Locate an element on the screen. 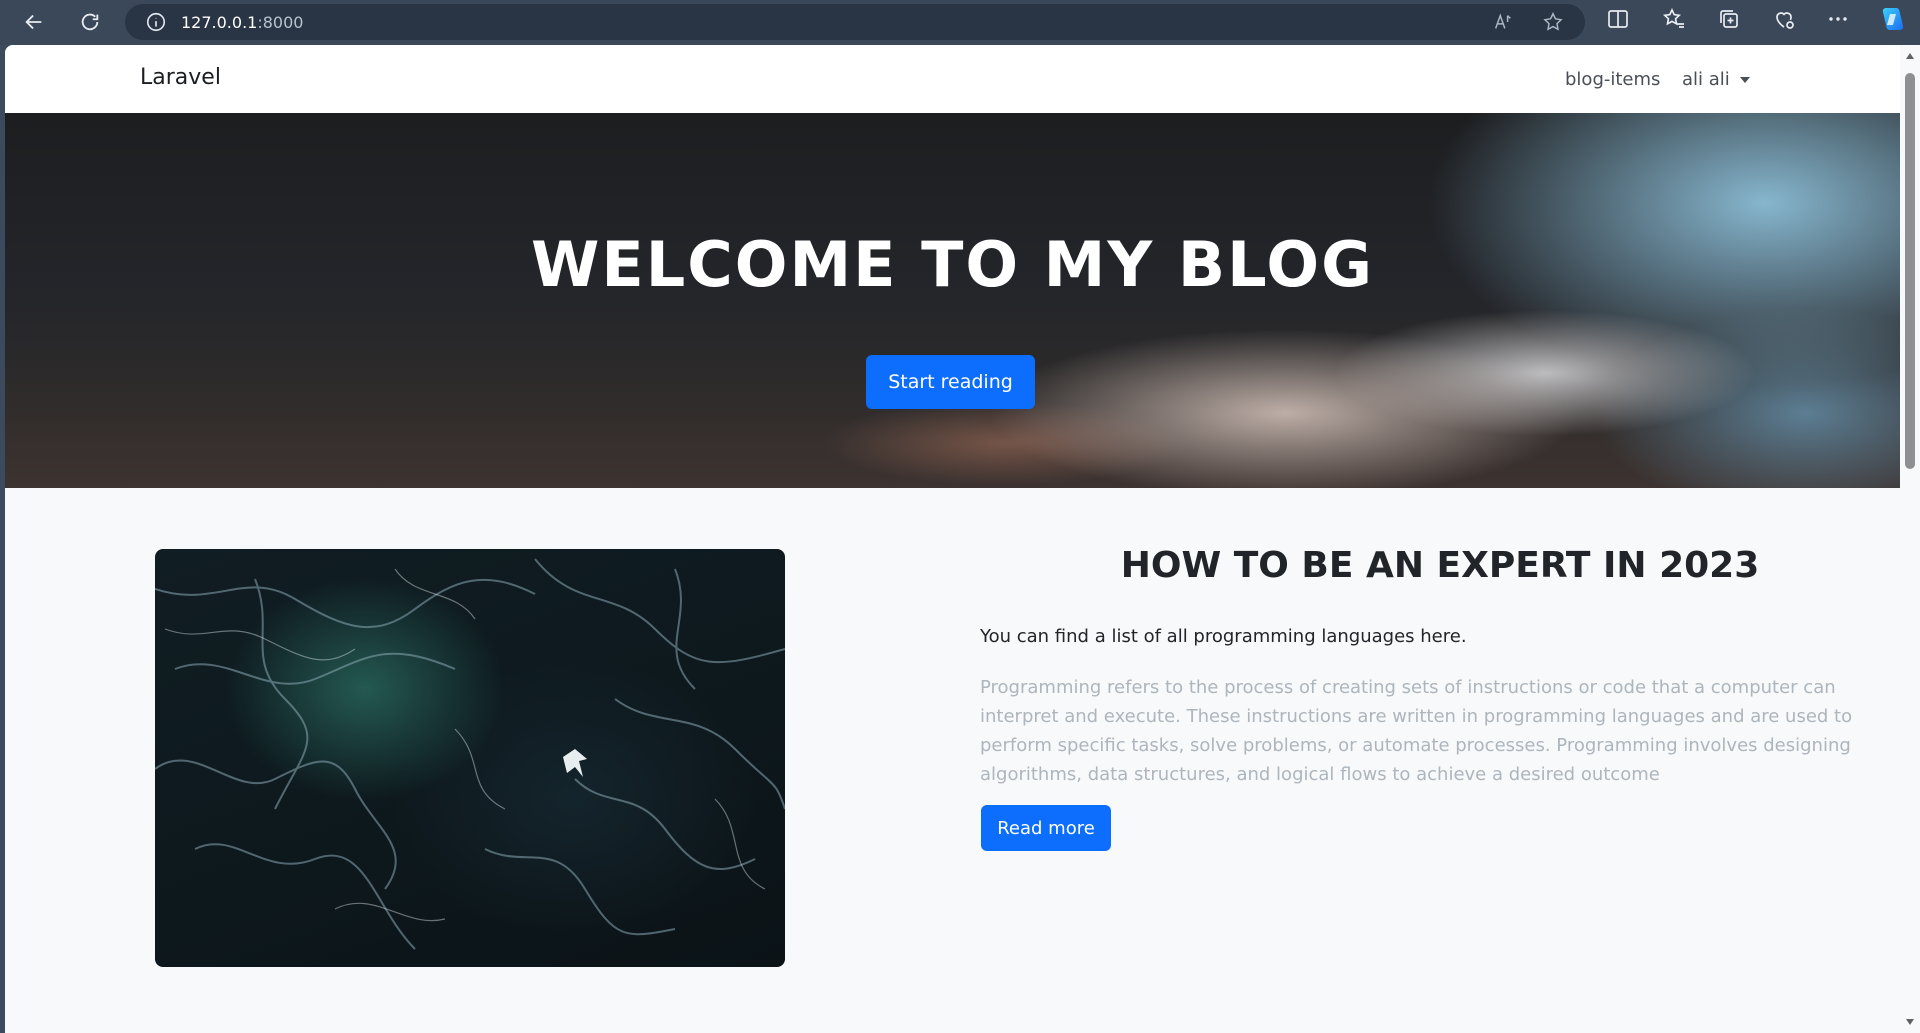  address-bar: 127.0.0.1:8000 is located at coordinates (855, 22).